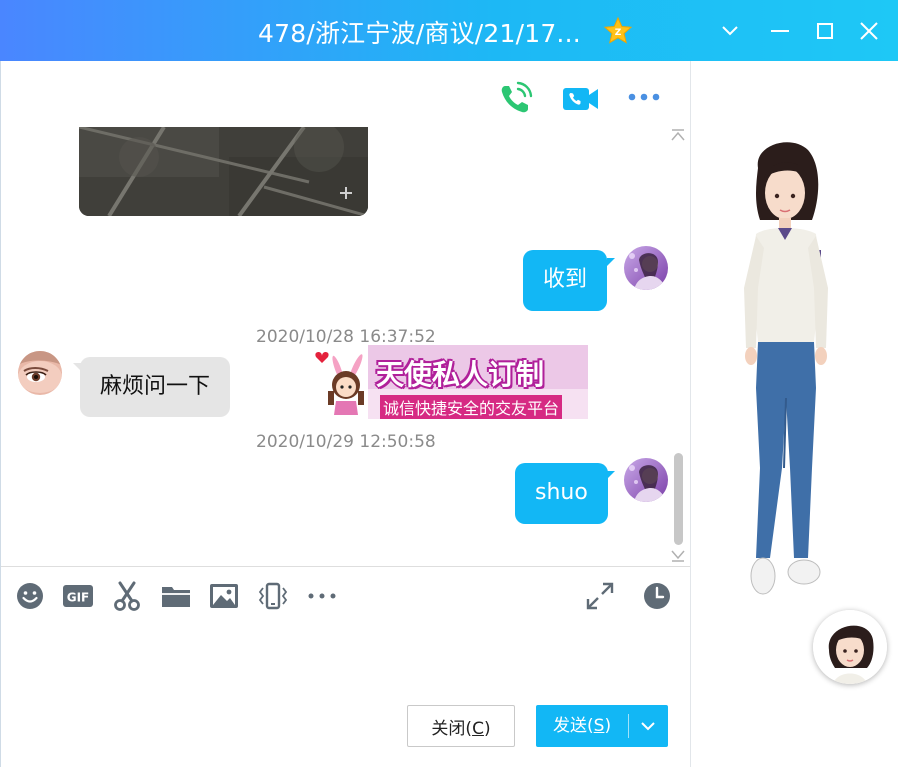 The height and width of the screenshot is (767, 898). I want to click on title-bar: 478/浙江宁波/商议/21/17... Z, so click(449, 30).